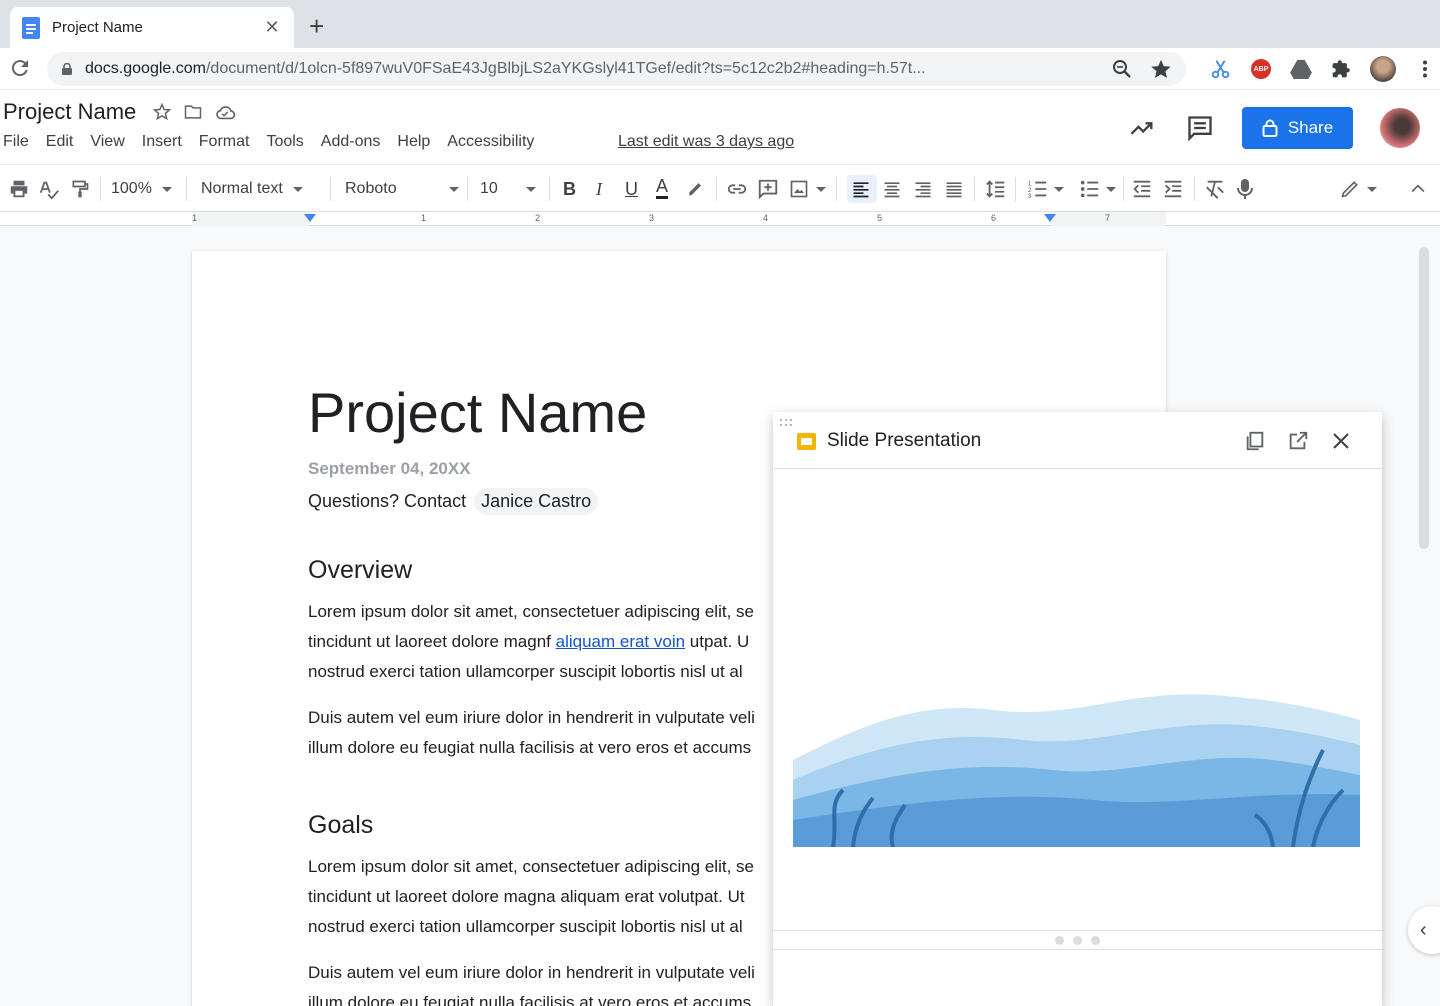 This screenshot has height=1006, width=1440. Describe the element at coordinates (954, 189) in the screenshot. I see `align-justify-icon` at that location.